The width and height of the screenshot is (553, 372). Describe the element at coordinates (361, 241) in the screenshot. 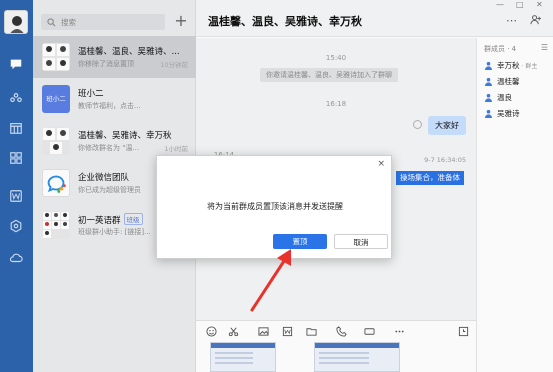

I see `cancel-button: 取消` at that location.